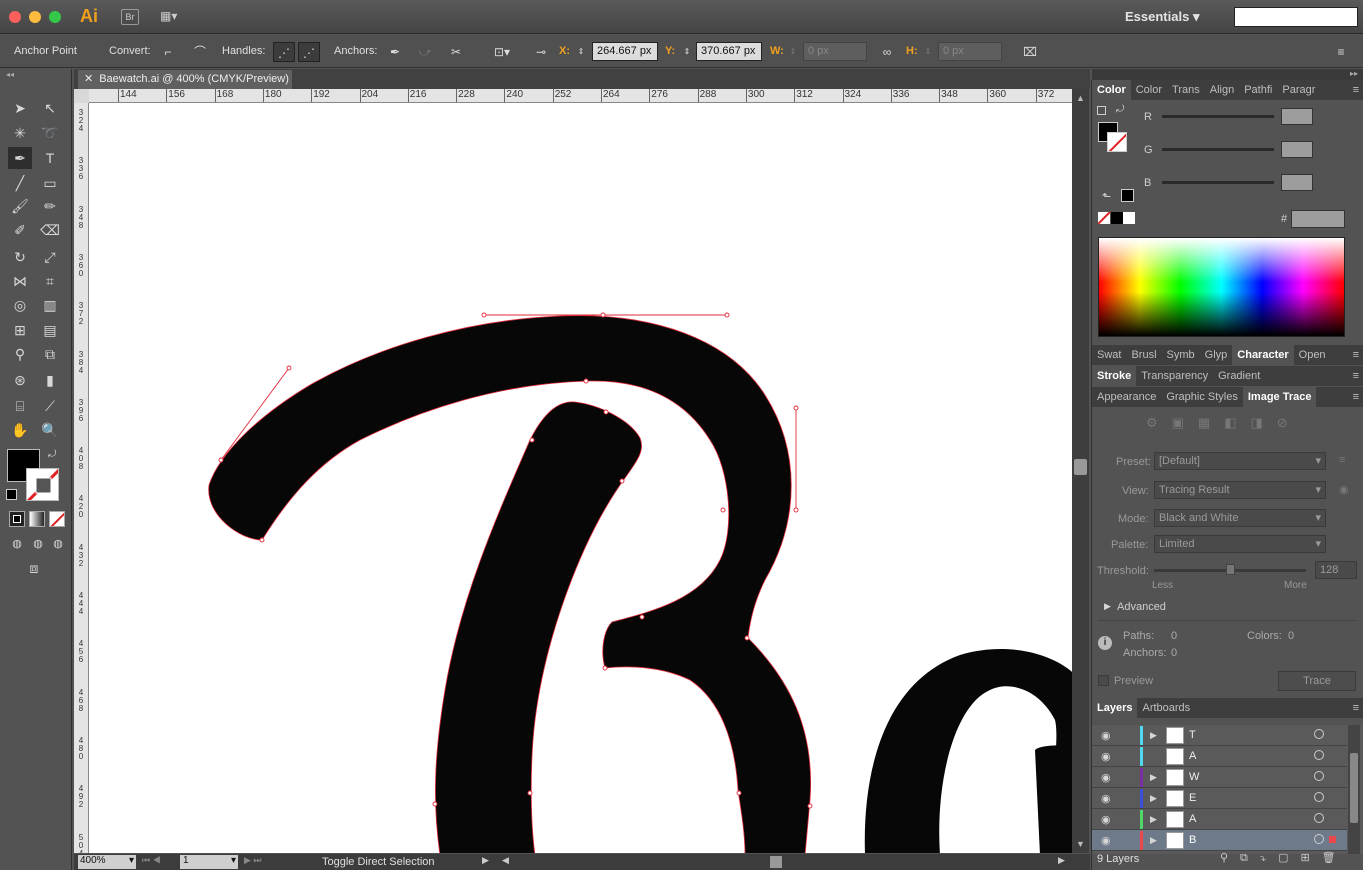 Image resolution: width=1363 pixels, height=870 pixels. I want to click on w-stepper: ⇕, so click(793, 52).